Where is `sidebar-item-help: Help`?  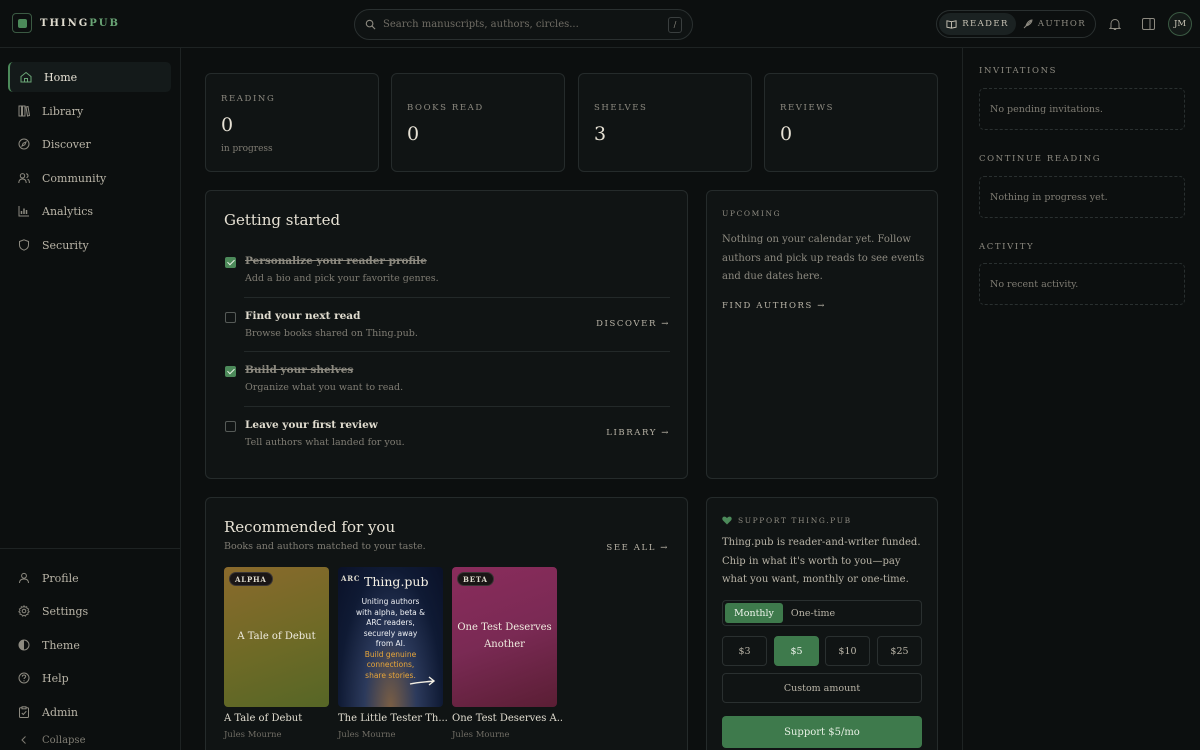
sidebar-item-help: Help is located at coordinates (89, 678).